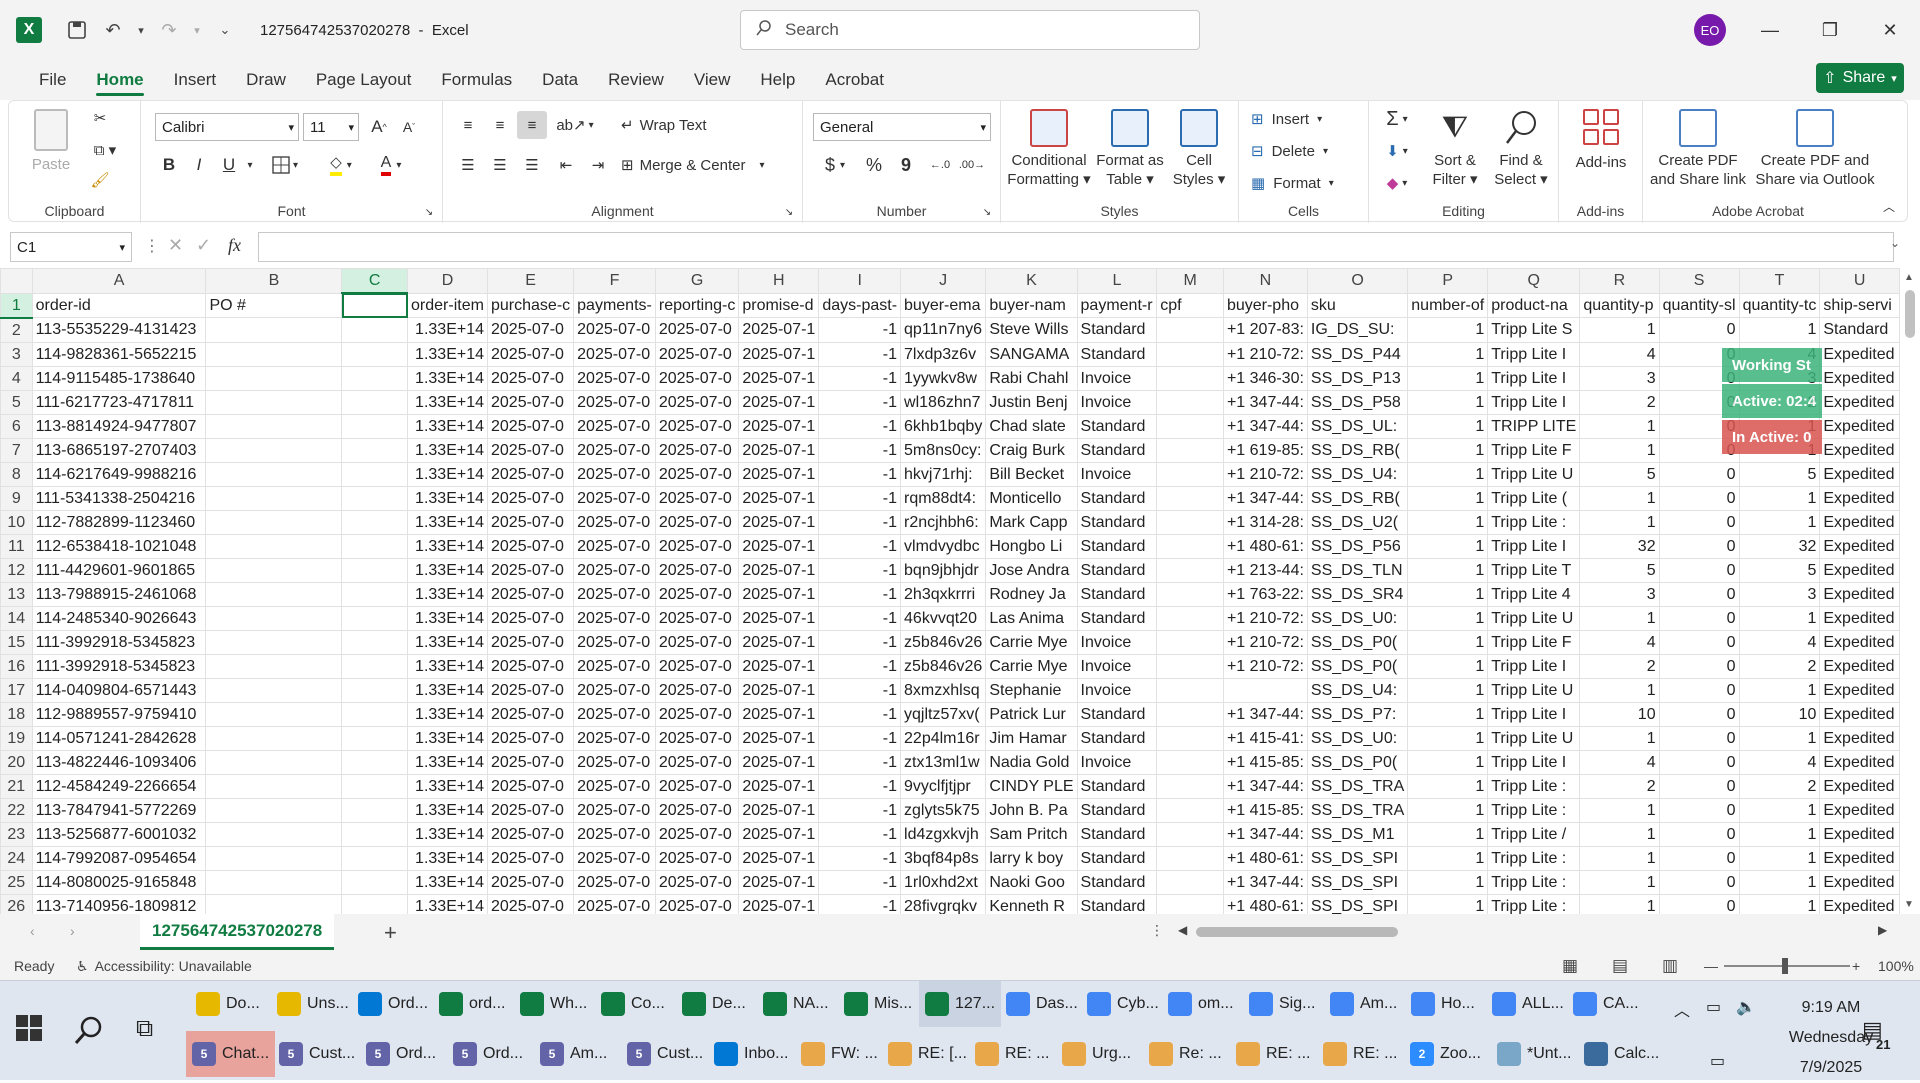 This screenshot has width=1920, height=1083. I want to click on cell-k15: Carrie Mye, so click(1031, 642).